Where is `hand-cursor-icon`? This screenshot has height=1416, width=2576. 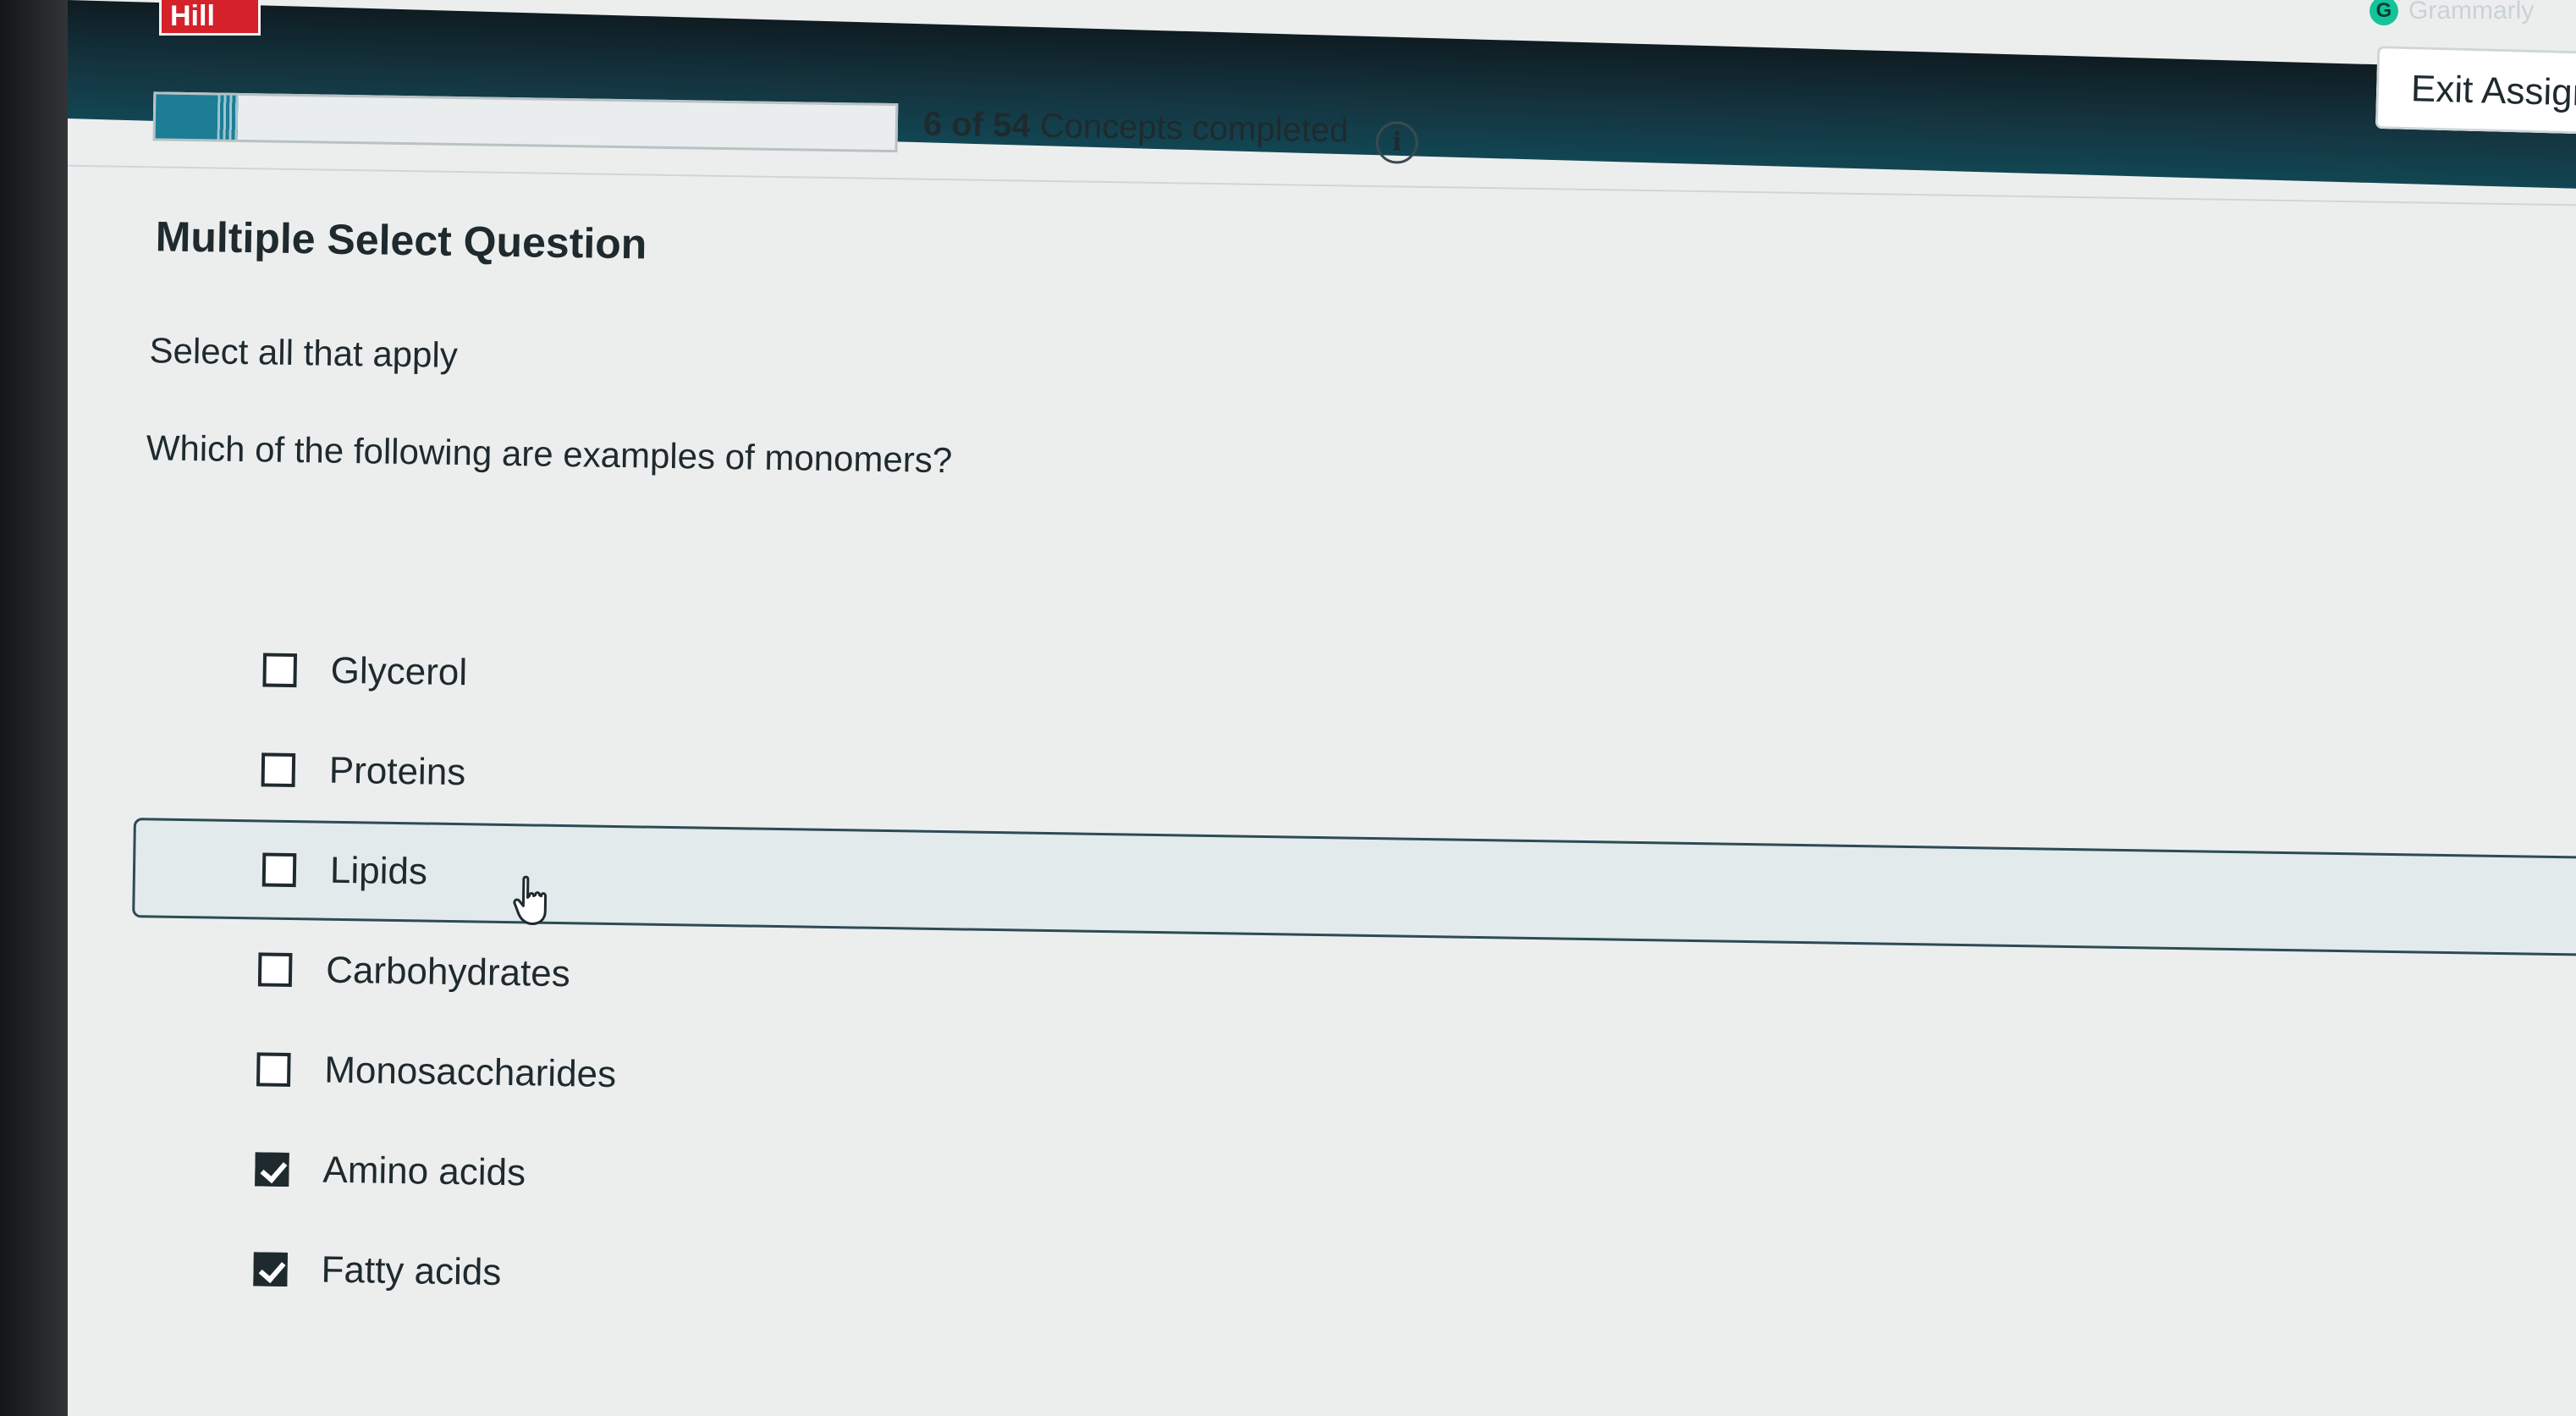
hand-cursor-icon is located at coordinates (530, 900).